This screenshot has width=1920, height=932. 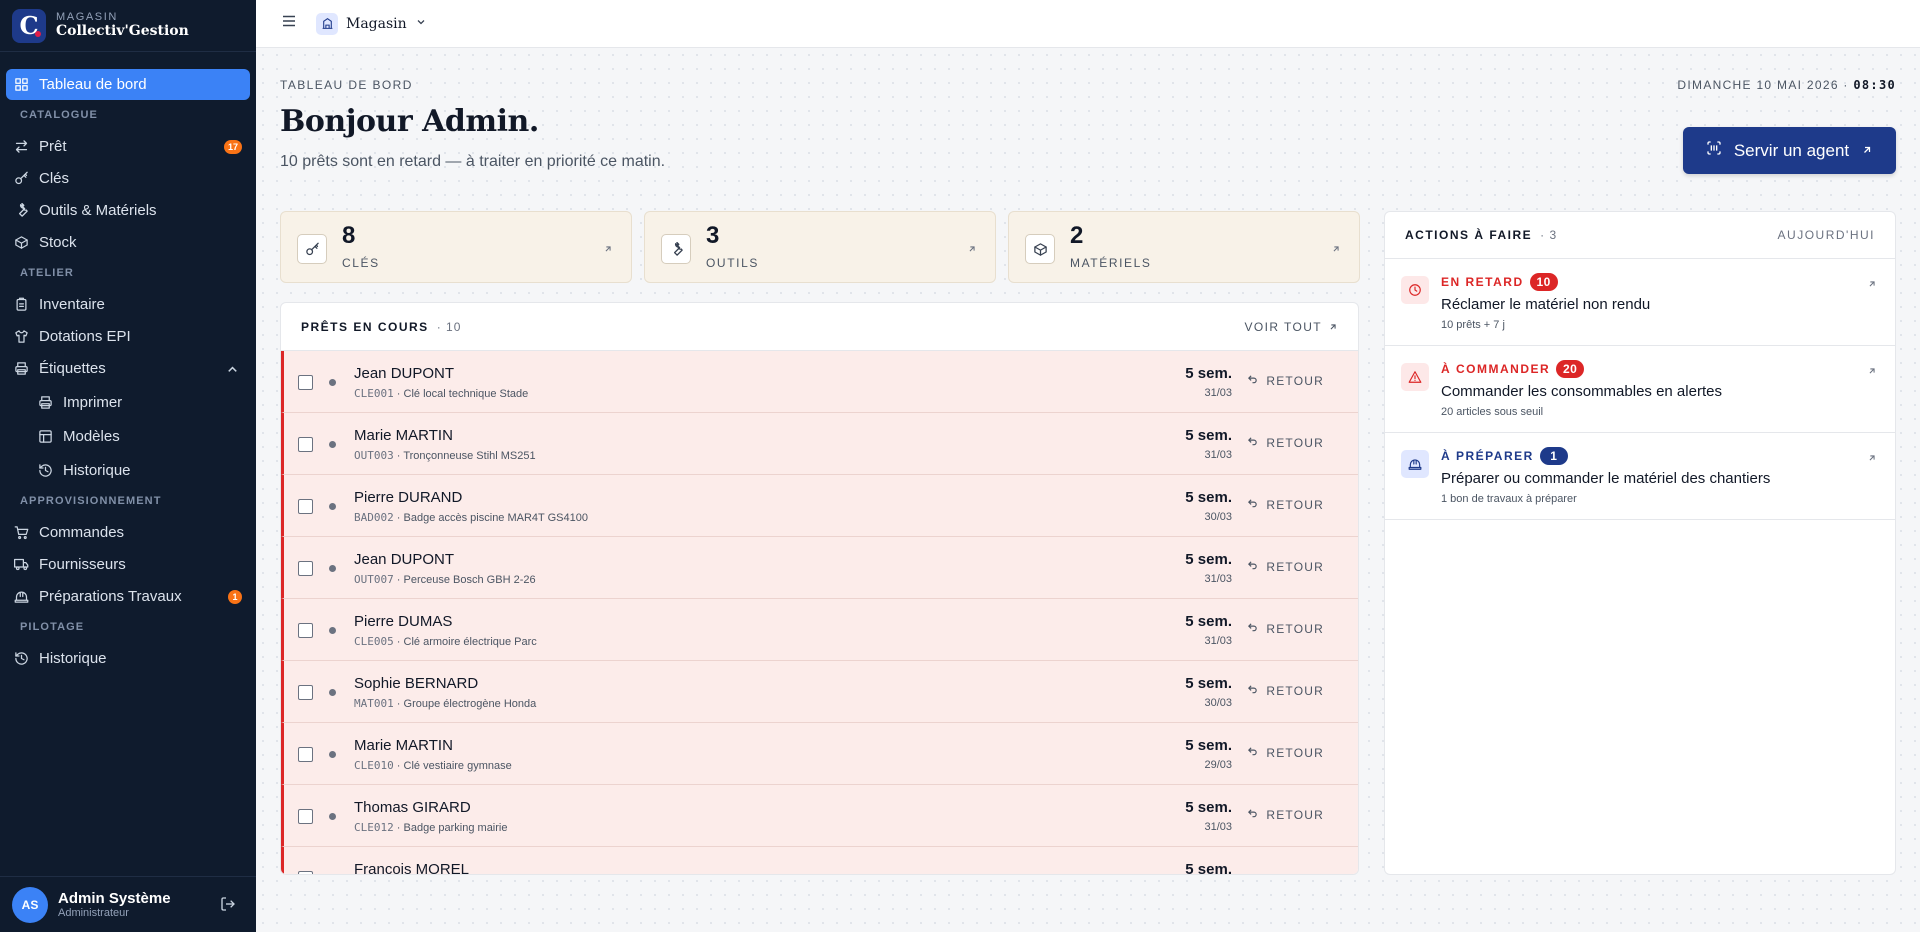 What do you see at coordinates (128, 304) in the screenshot?
I see `sidebar-item-inventaire: Inventaire` at bounding box center [128, 304].